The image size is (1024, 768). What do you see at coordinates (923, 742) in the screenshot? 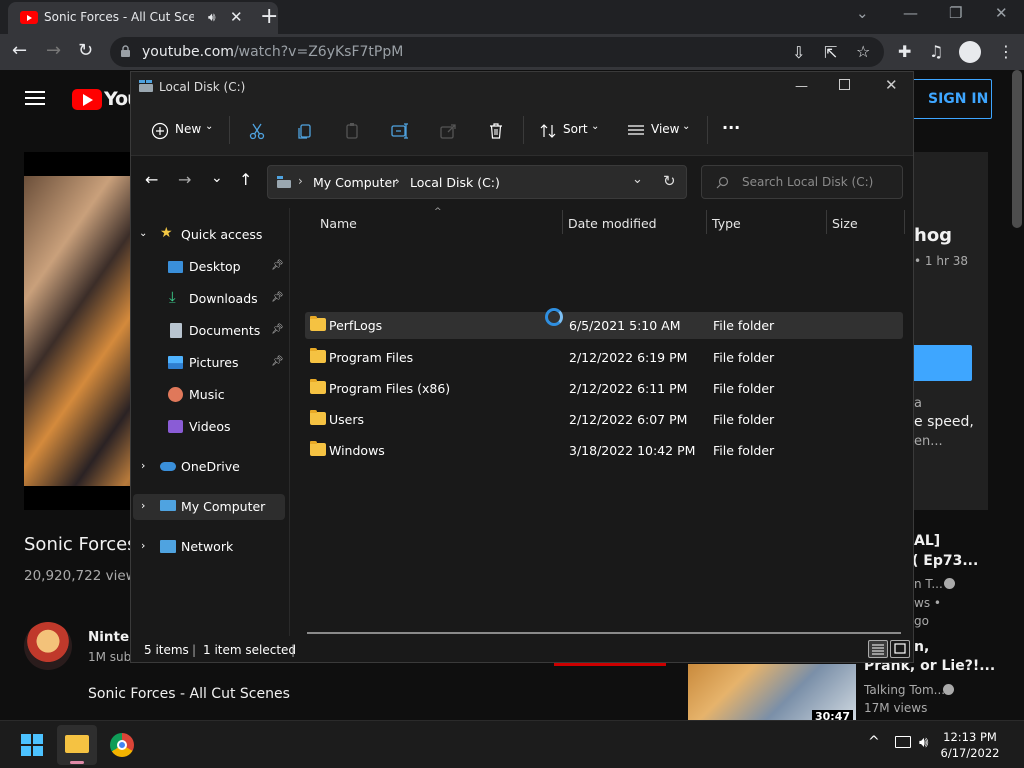
I see `volume-icon: 🔊︎` at bounding box center [923, 742].